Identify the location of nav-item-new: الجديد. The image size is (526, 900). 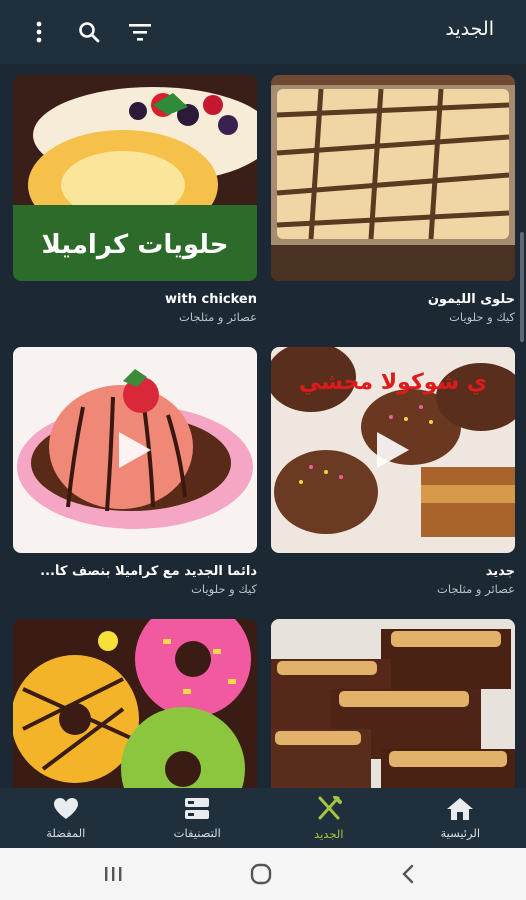
(329, 818).